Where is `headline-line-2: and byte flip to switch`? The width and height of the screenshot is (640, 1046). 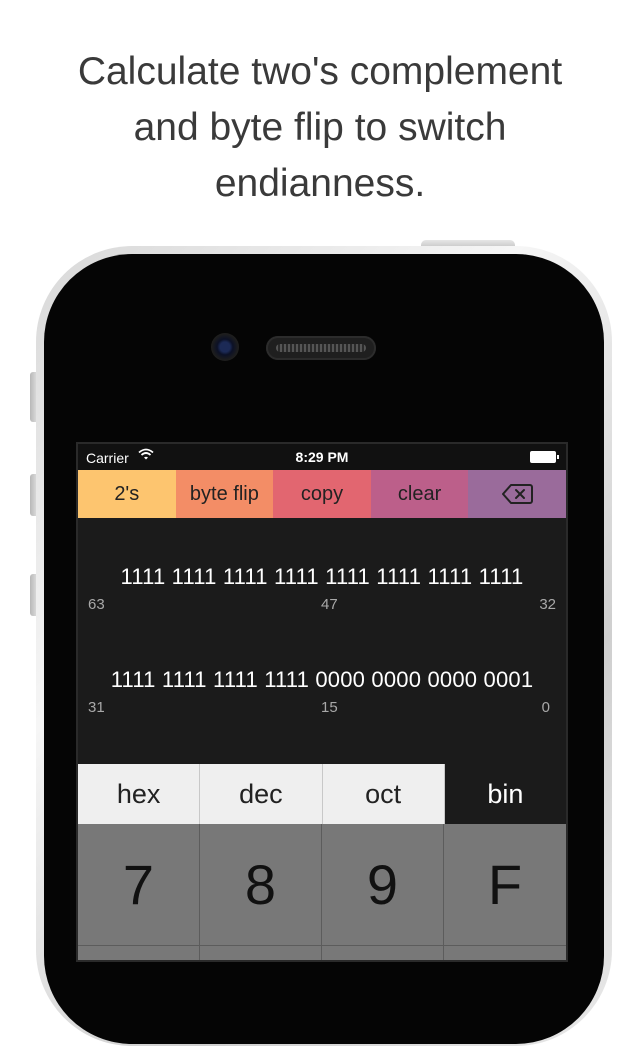
headline-line-2: and byte flip to switch is located at coordinates (320, 127).